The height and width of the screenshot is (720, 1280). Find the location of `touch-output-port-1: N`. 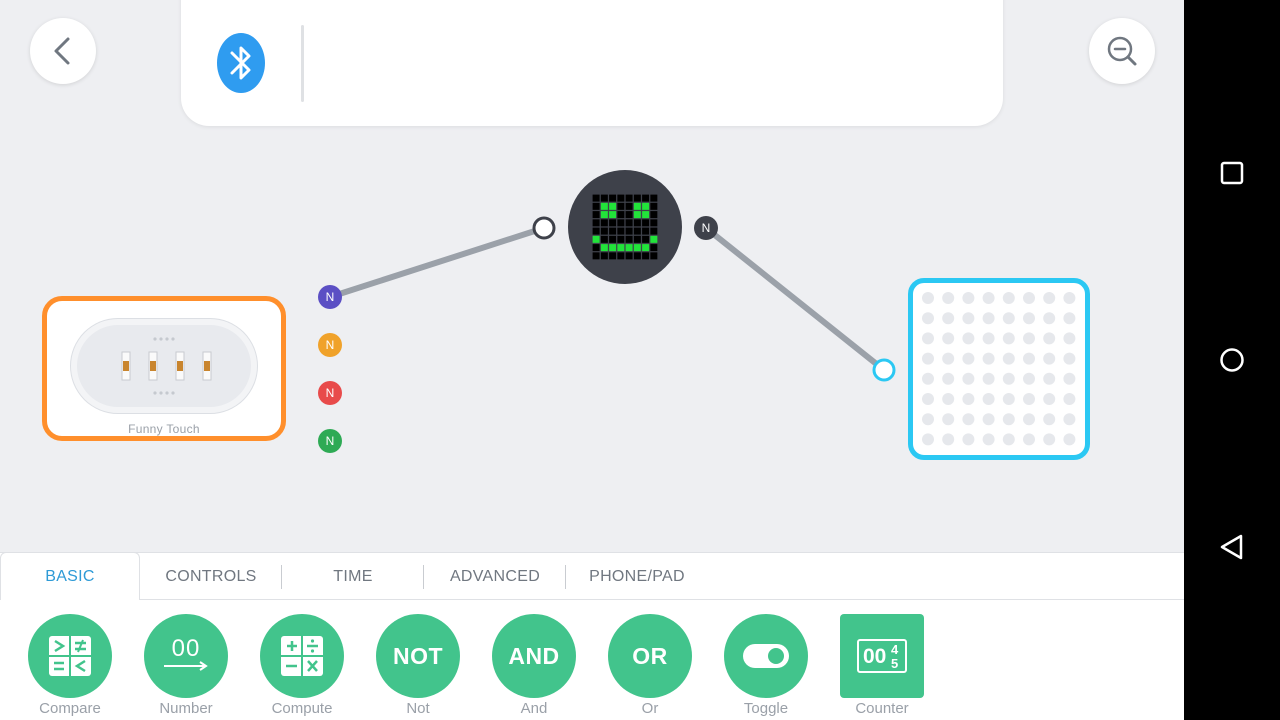

touch-output-port-1: N is located at coordinates (330, 297).